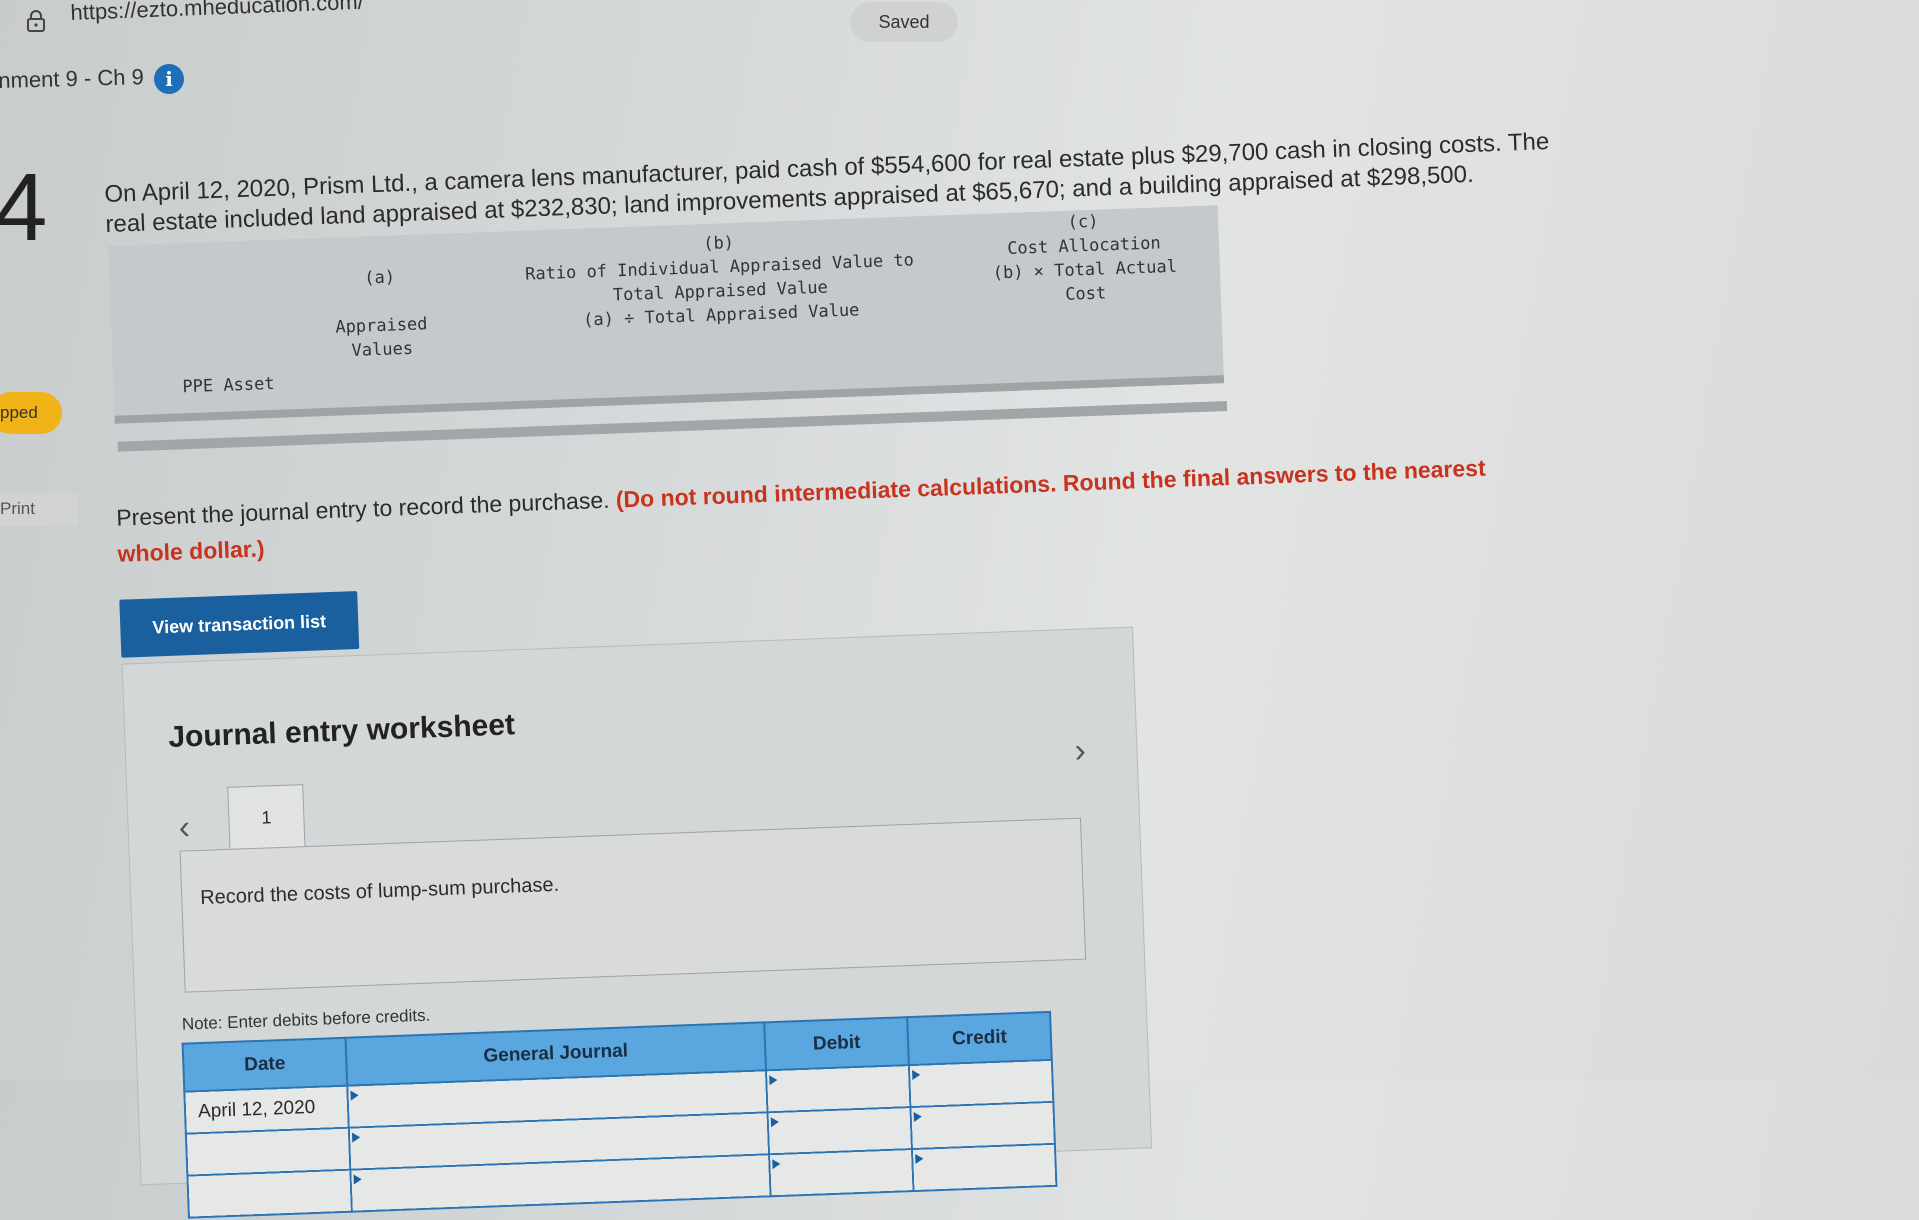 This screenshot has width=1919, height=1220. What do you see at coordinates (306, 1019) in the screenshot?
I see `debit-credit-note: Note: Enter debits before credits.` at bounding box center [306, 1019].